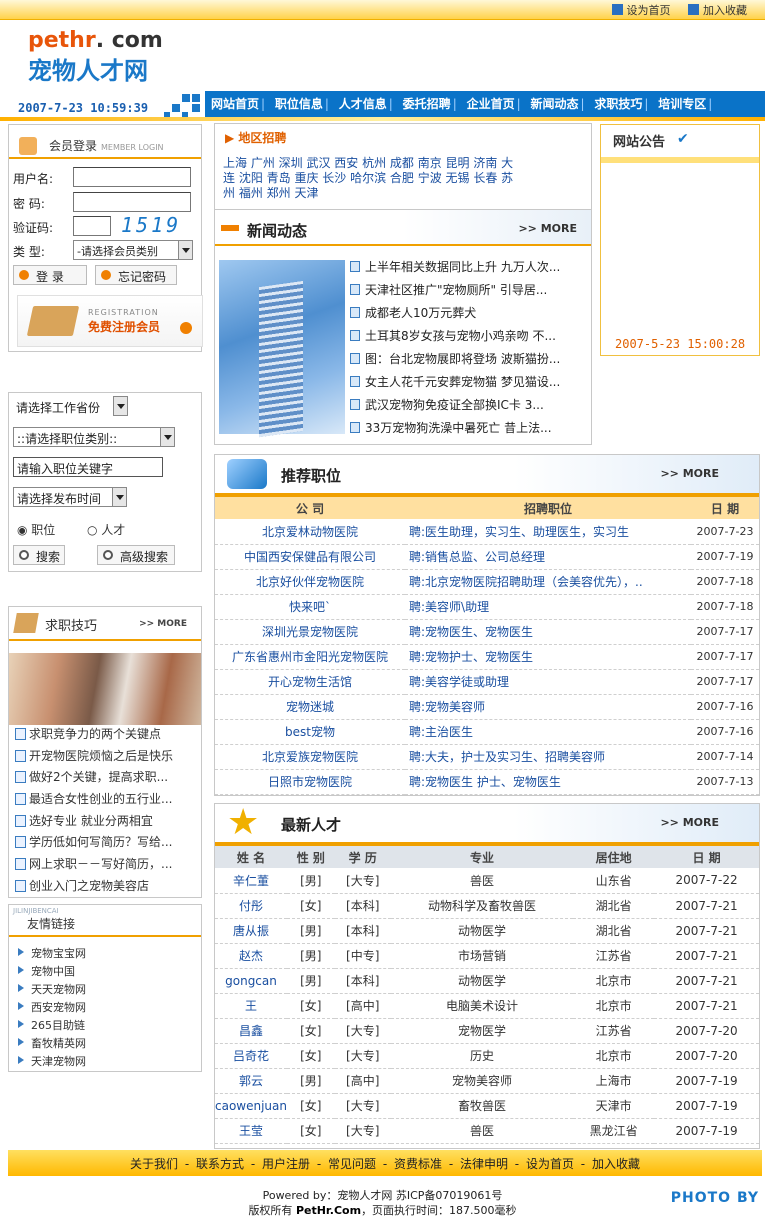 This screenshot has width=765, height=1221. I want to click on table-row: 快来吧` 聘:美容师\助理 2007-7-18, so click(487, 607).